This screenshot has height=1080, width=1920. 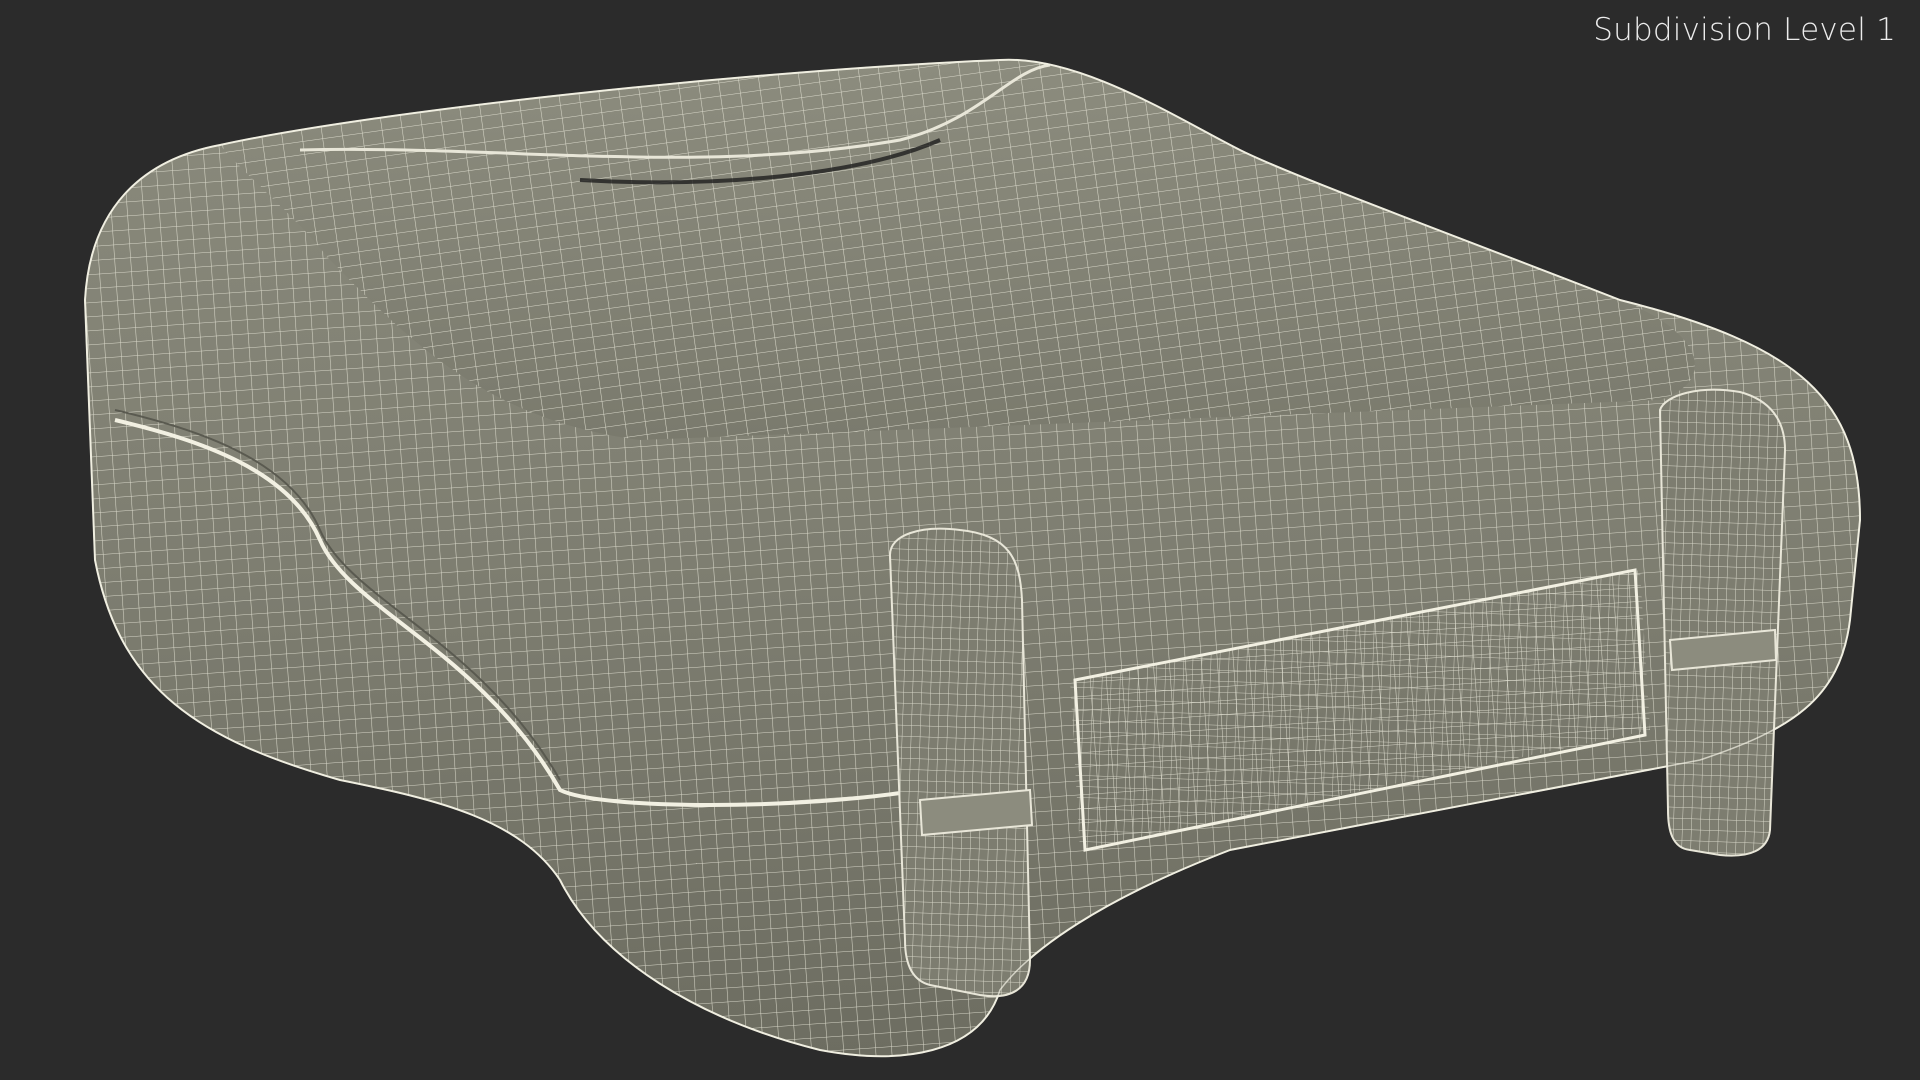 I want to click on subdivision-level-label: Subdivision Level 1, so click(x=1744, y=30).